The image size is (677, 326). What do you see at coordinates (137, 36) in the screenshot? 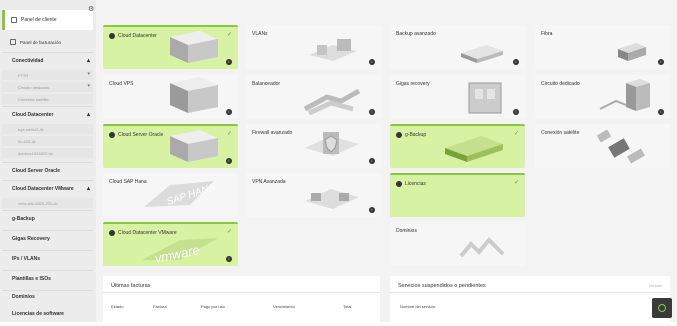
I see `tile-label: Cloud Datacenter` at bounding box center [137, 36].